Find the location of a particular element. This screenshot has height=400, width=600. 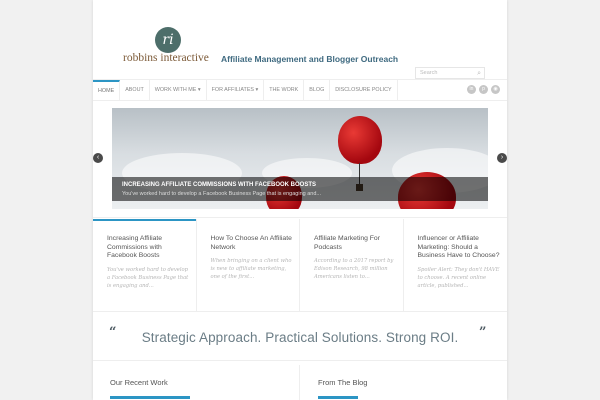

linkedin-icon: in is located at coordinates (471, 89).